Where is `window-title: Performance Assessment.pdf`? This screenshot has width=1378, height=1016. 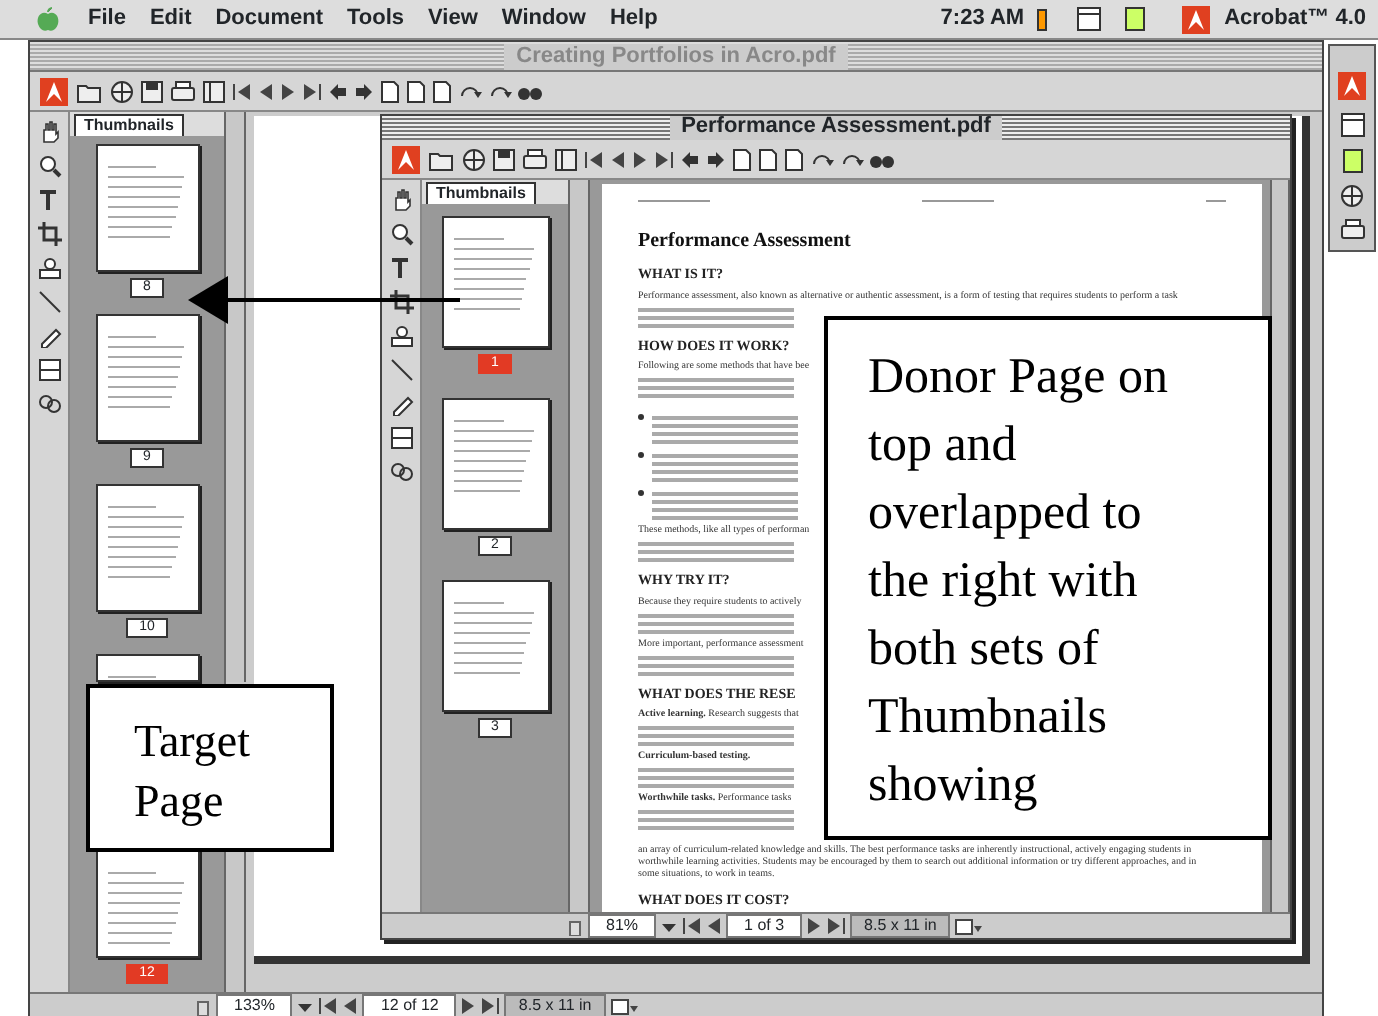
window-title: Performance Assessment.pdf is located at coordinates (836, 128).